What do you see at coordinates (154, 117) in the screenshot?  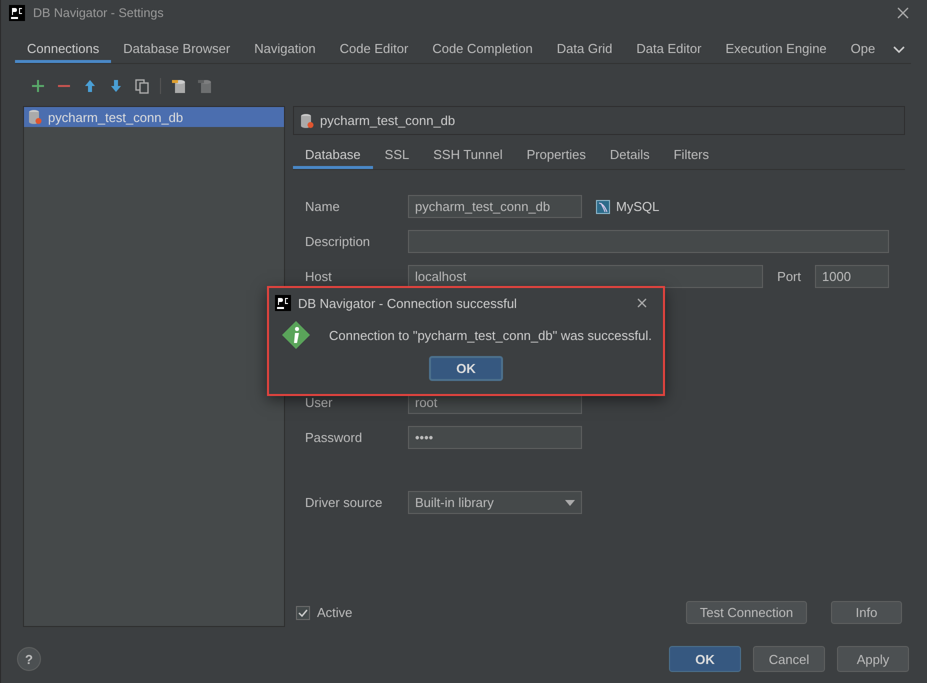 I see `connection-item: pycharm_test_conn_db` at bounding box center [154, 117].